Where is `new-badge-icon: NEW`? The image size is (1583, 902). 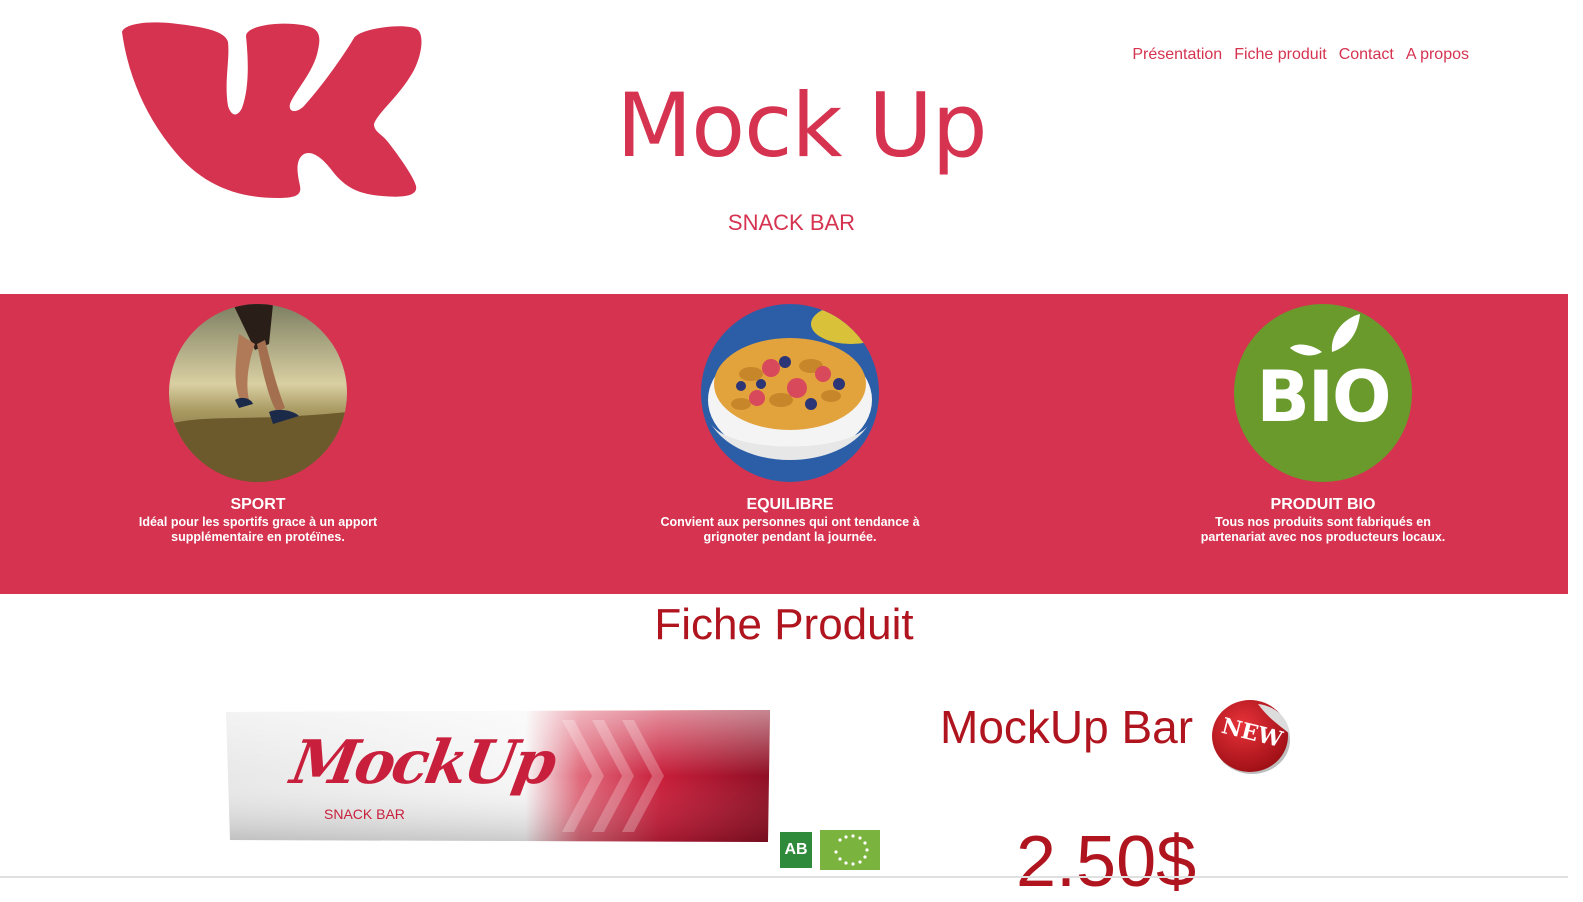
new-badge-icon: NEW is located at coordinates (1250, 734).